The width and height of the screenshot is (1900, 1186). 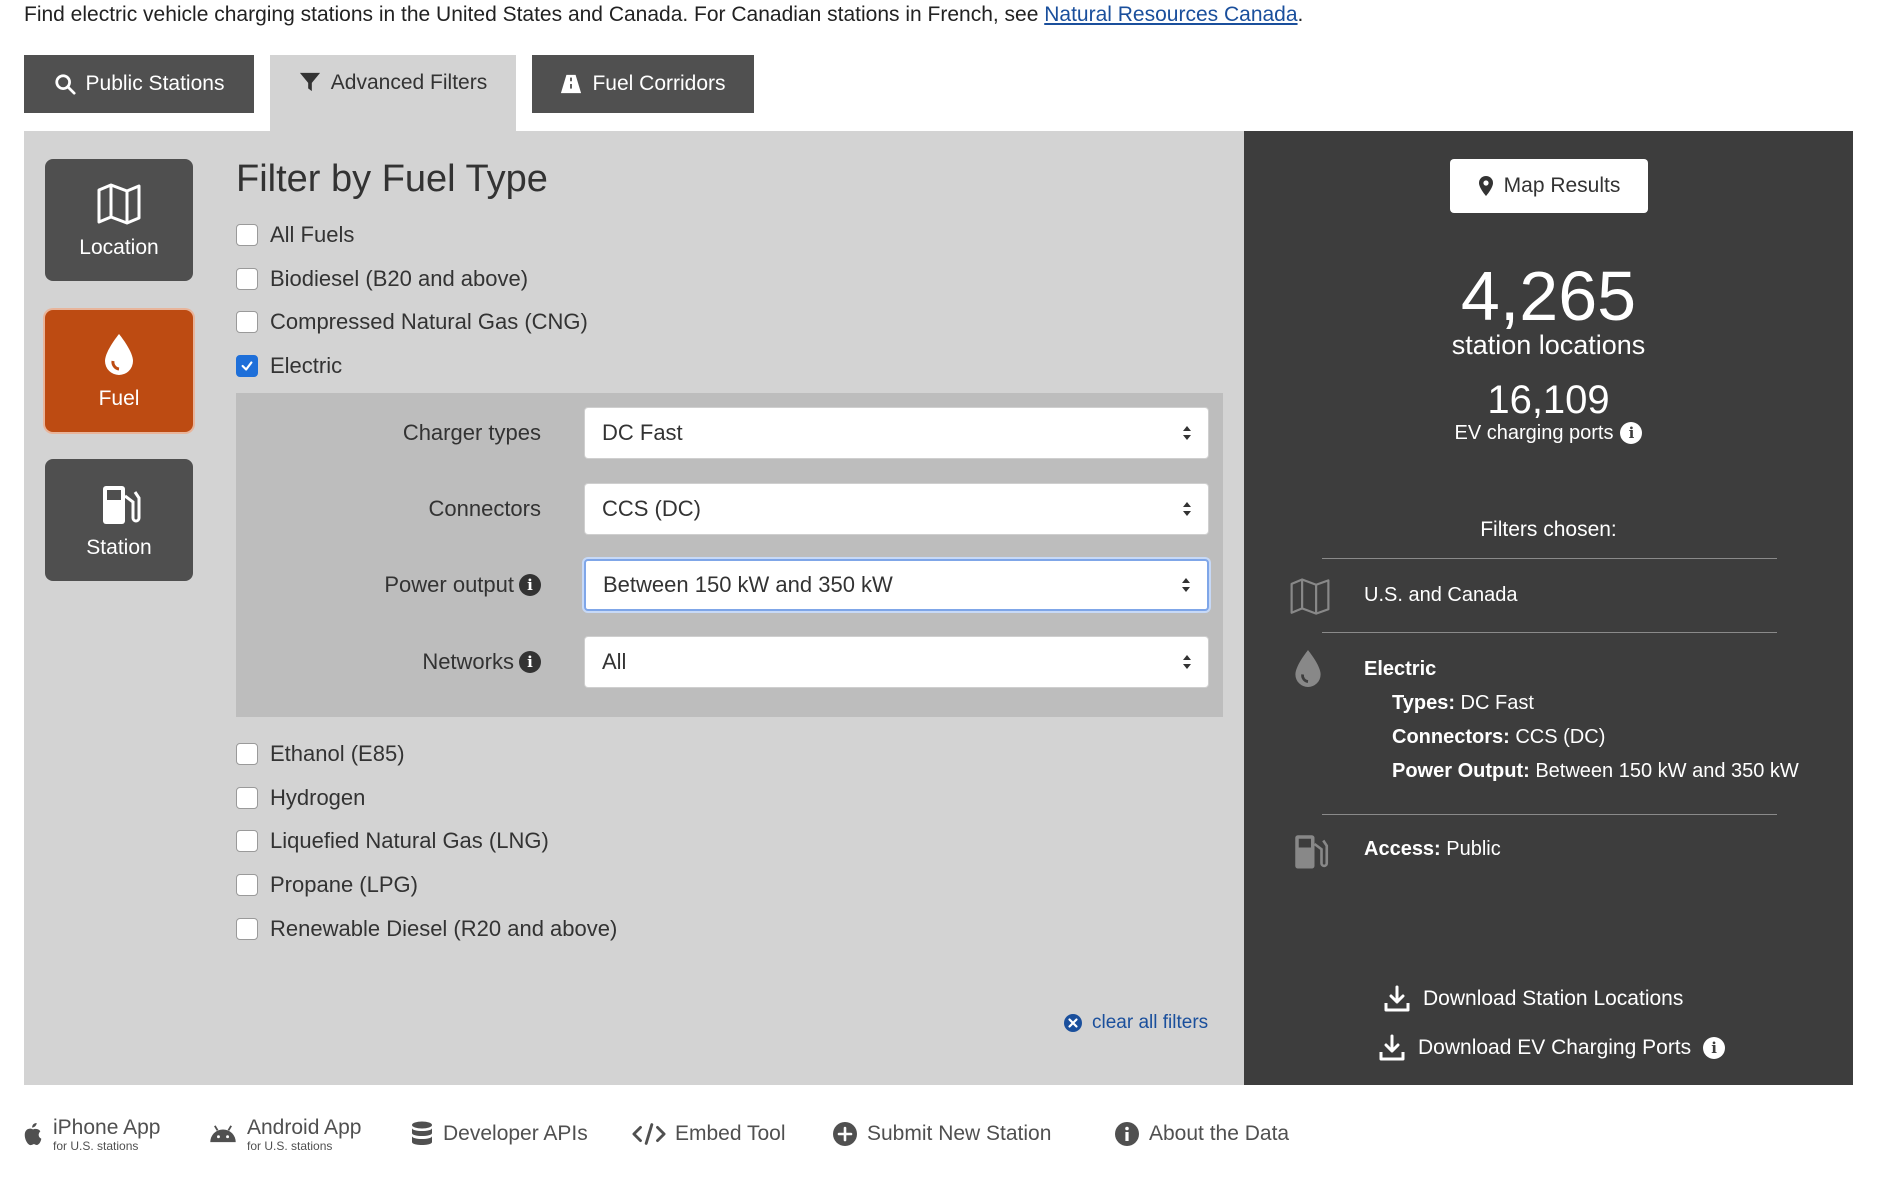 What do you see at coordinates (484, 508) in the screenshot?
I see `field-label: Connectors` at bounding box center [484, 508].